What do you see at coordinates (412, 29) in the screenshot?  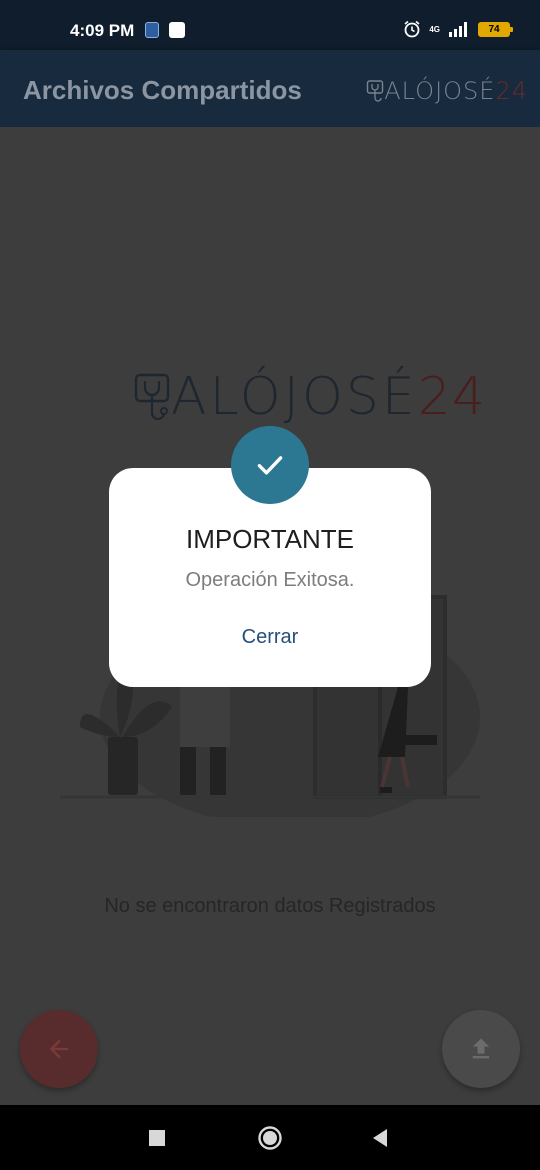 I see `alarm-icon` at bounding box center [412, 29].